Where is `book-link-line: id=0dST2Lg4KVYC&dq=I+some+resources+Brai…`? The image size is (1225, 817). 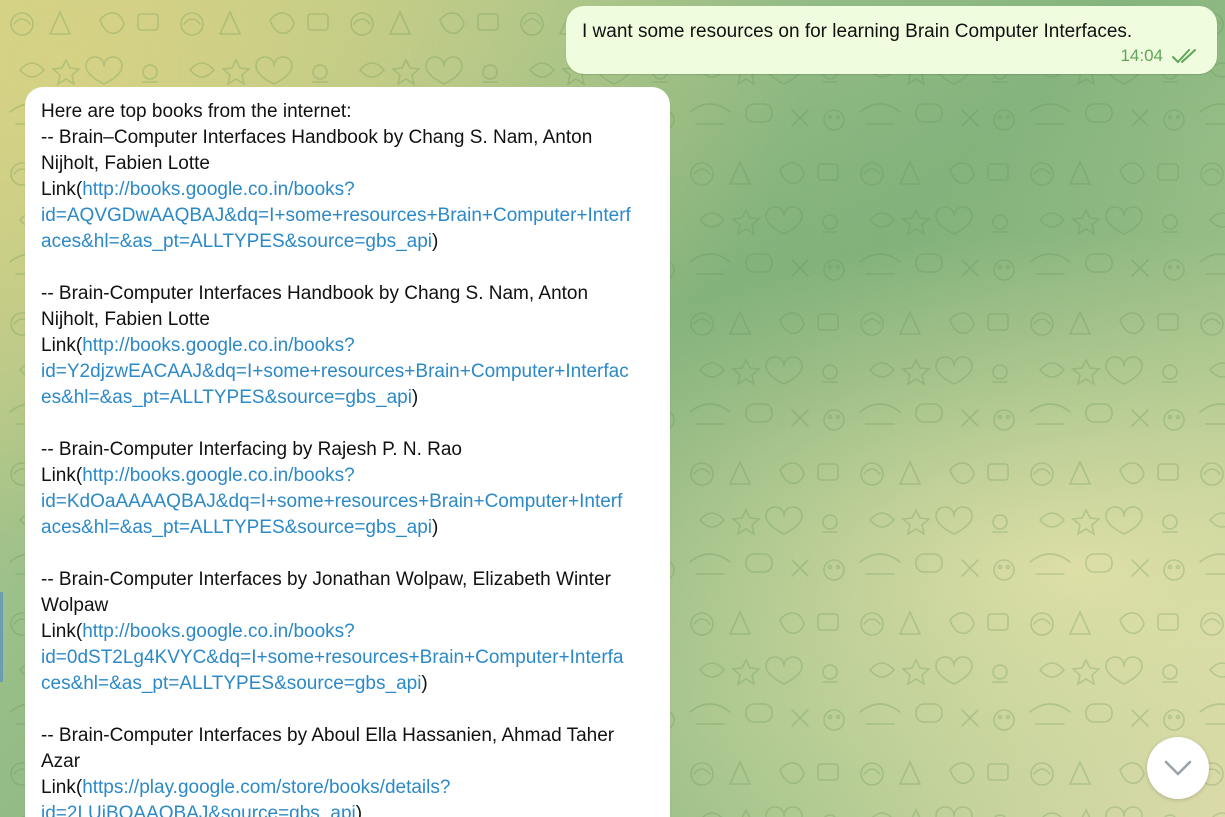 book-link-line: id=0dST2Lg4KVYC&dq=I+some+resources+Brai… is located at coordinates (348, 658).